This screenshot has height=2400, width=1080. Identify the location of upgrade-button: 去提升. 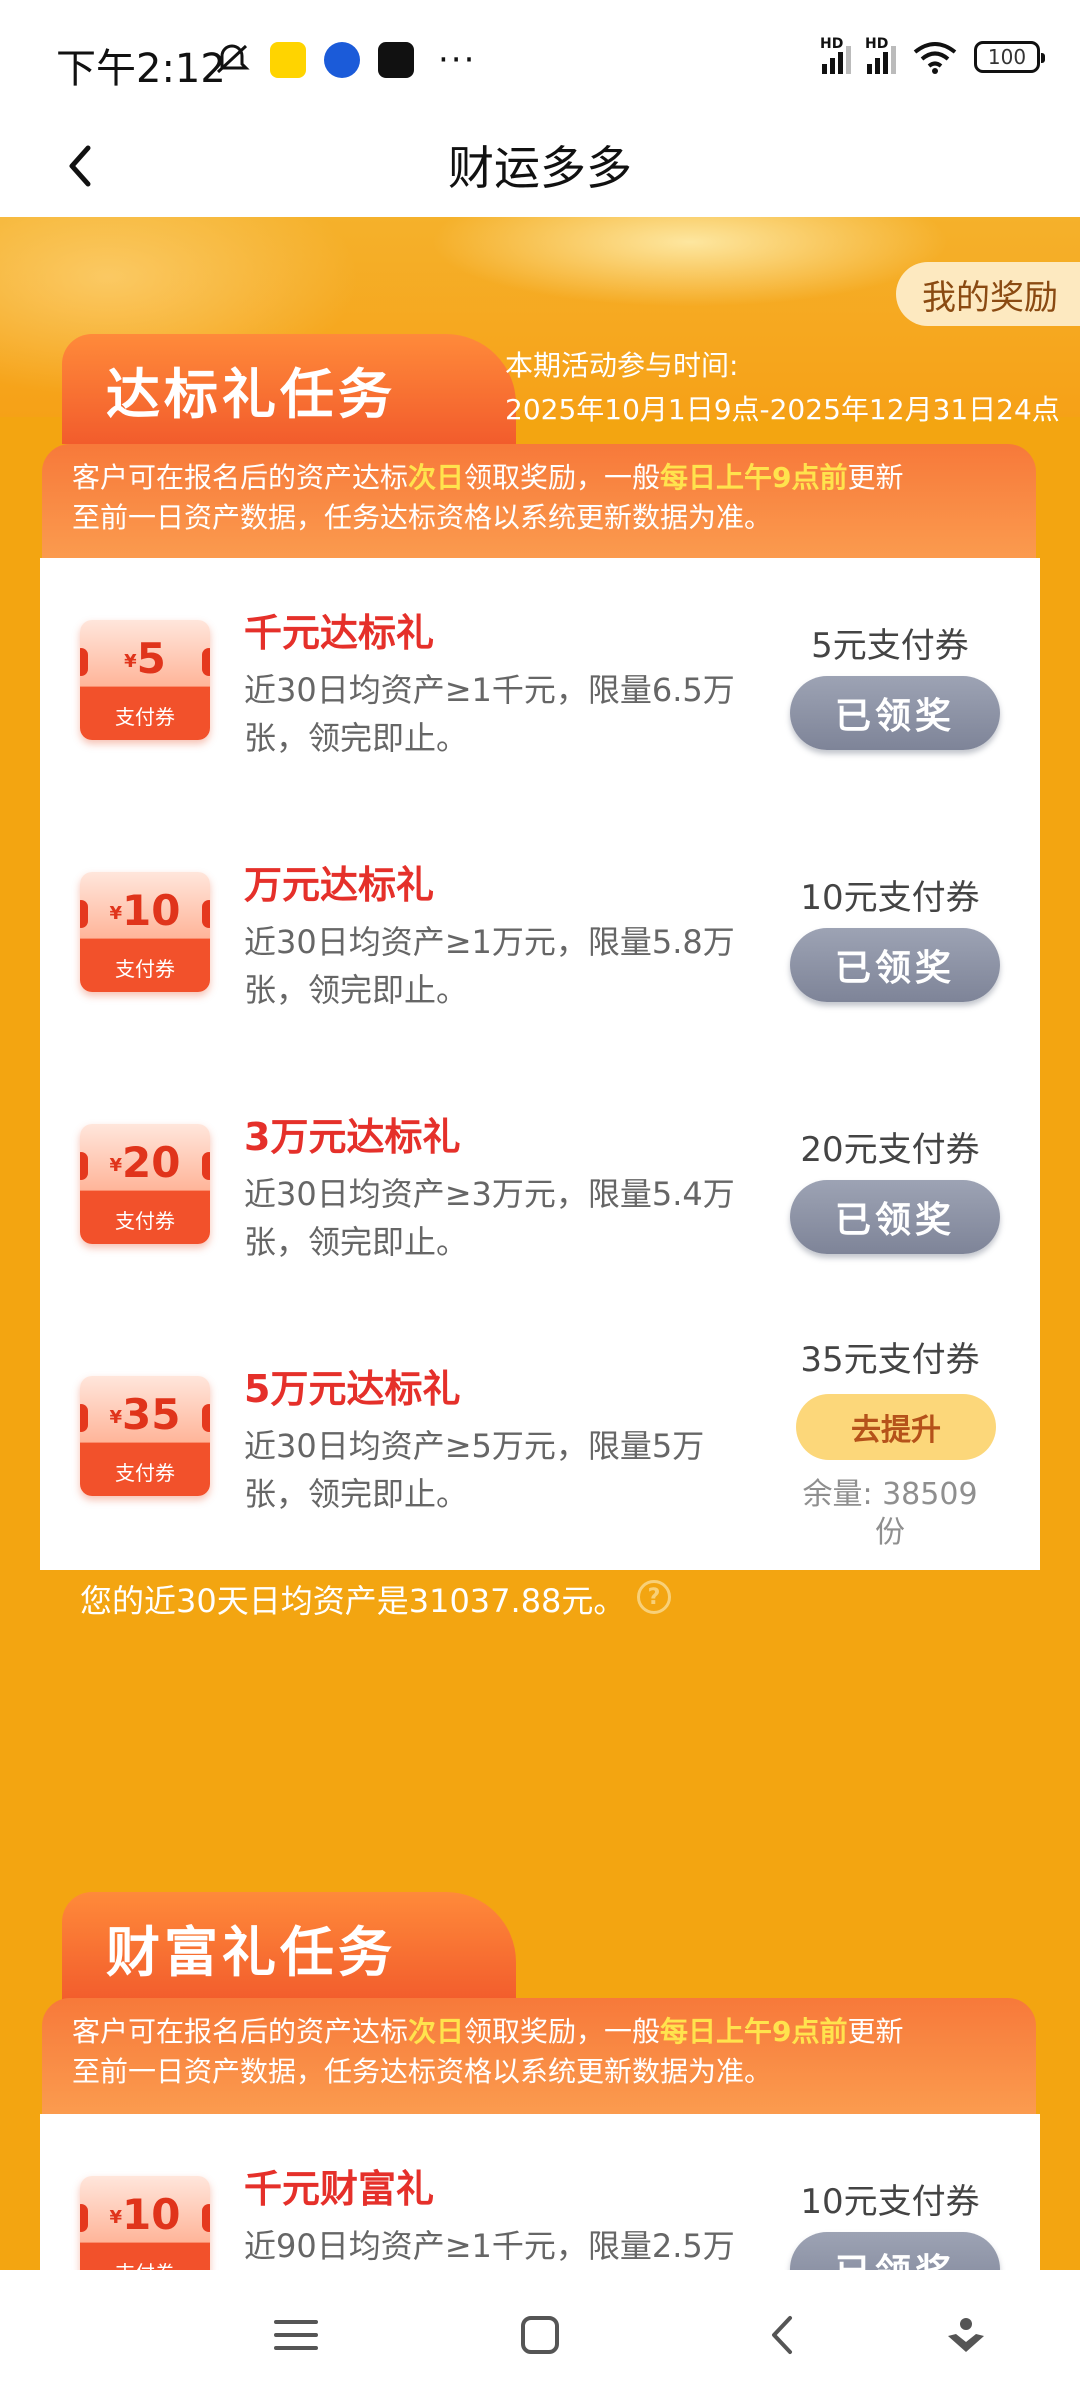
(896, 1427).